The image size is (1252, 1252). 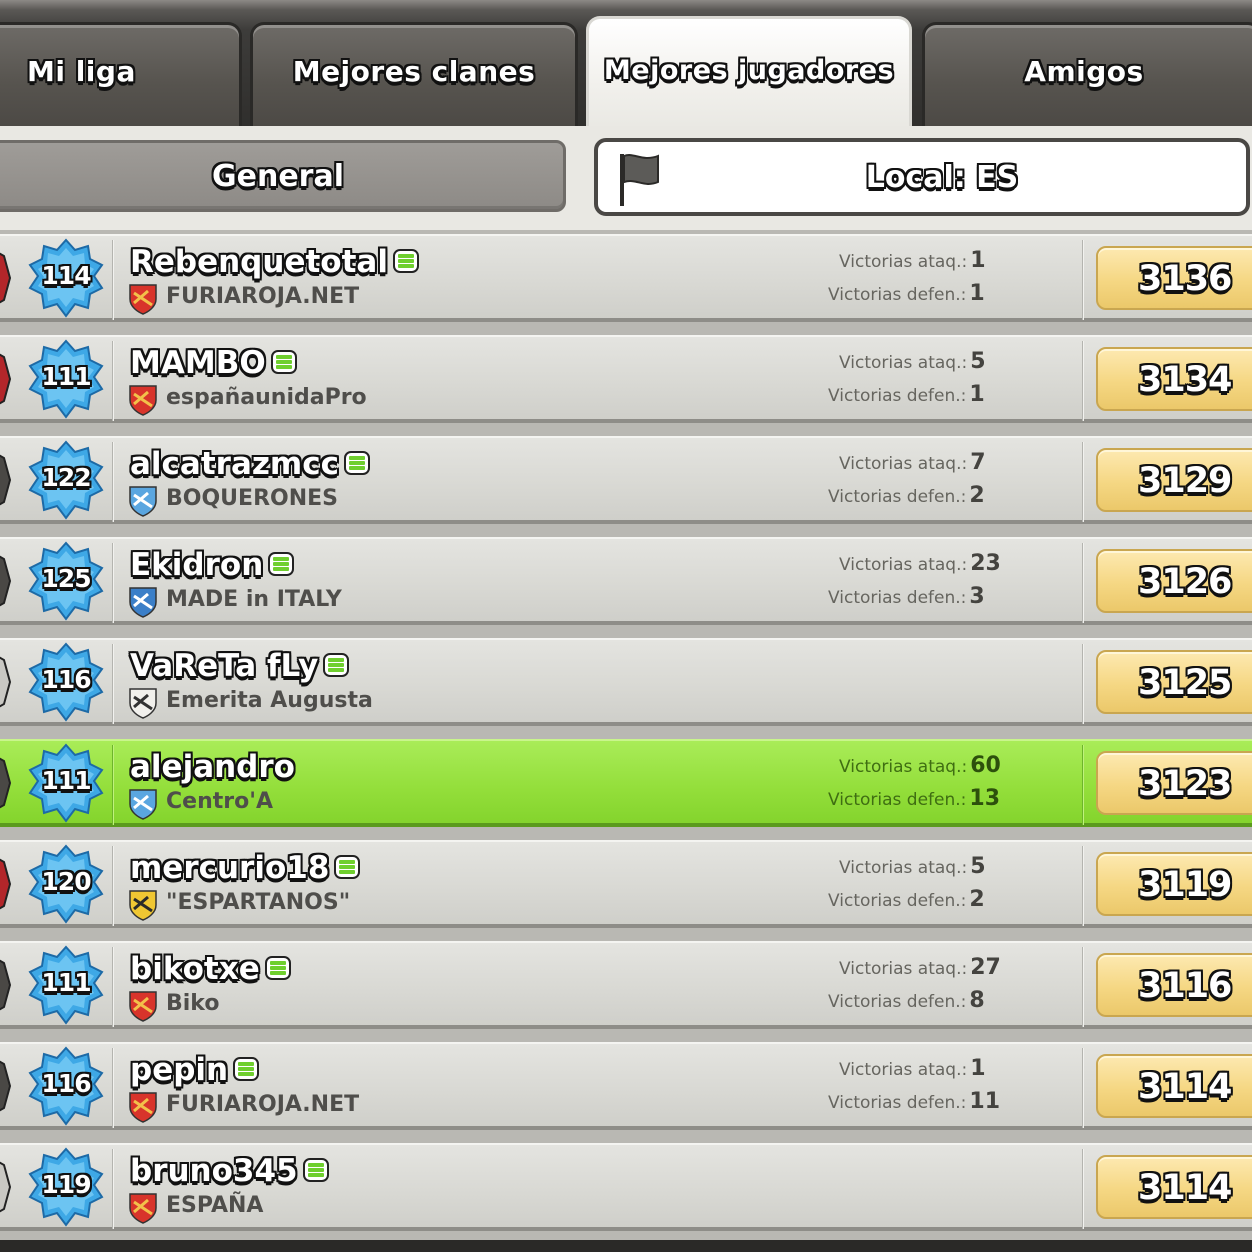 What do you see at coordinates (224, 666) in the screenshot?
I see `player-name: VaReTa fLy` at bounding box center [224, 666].